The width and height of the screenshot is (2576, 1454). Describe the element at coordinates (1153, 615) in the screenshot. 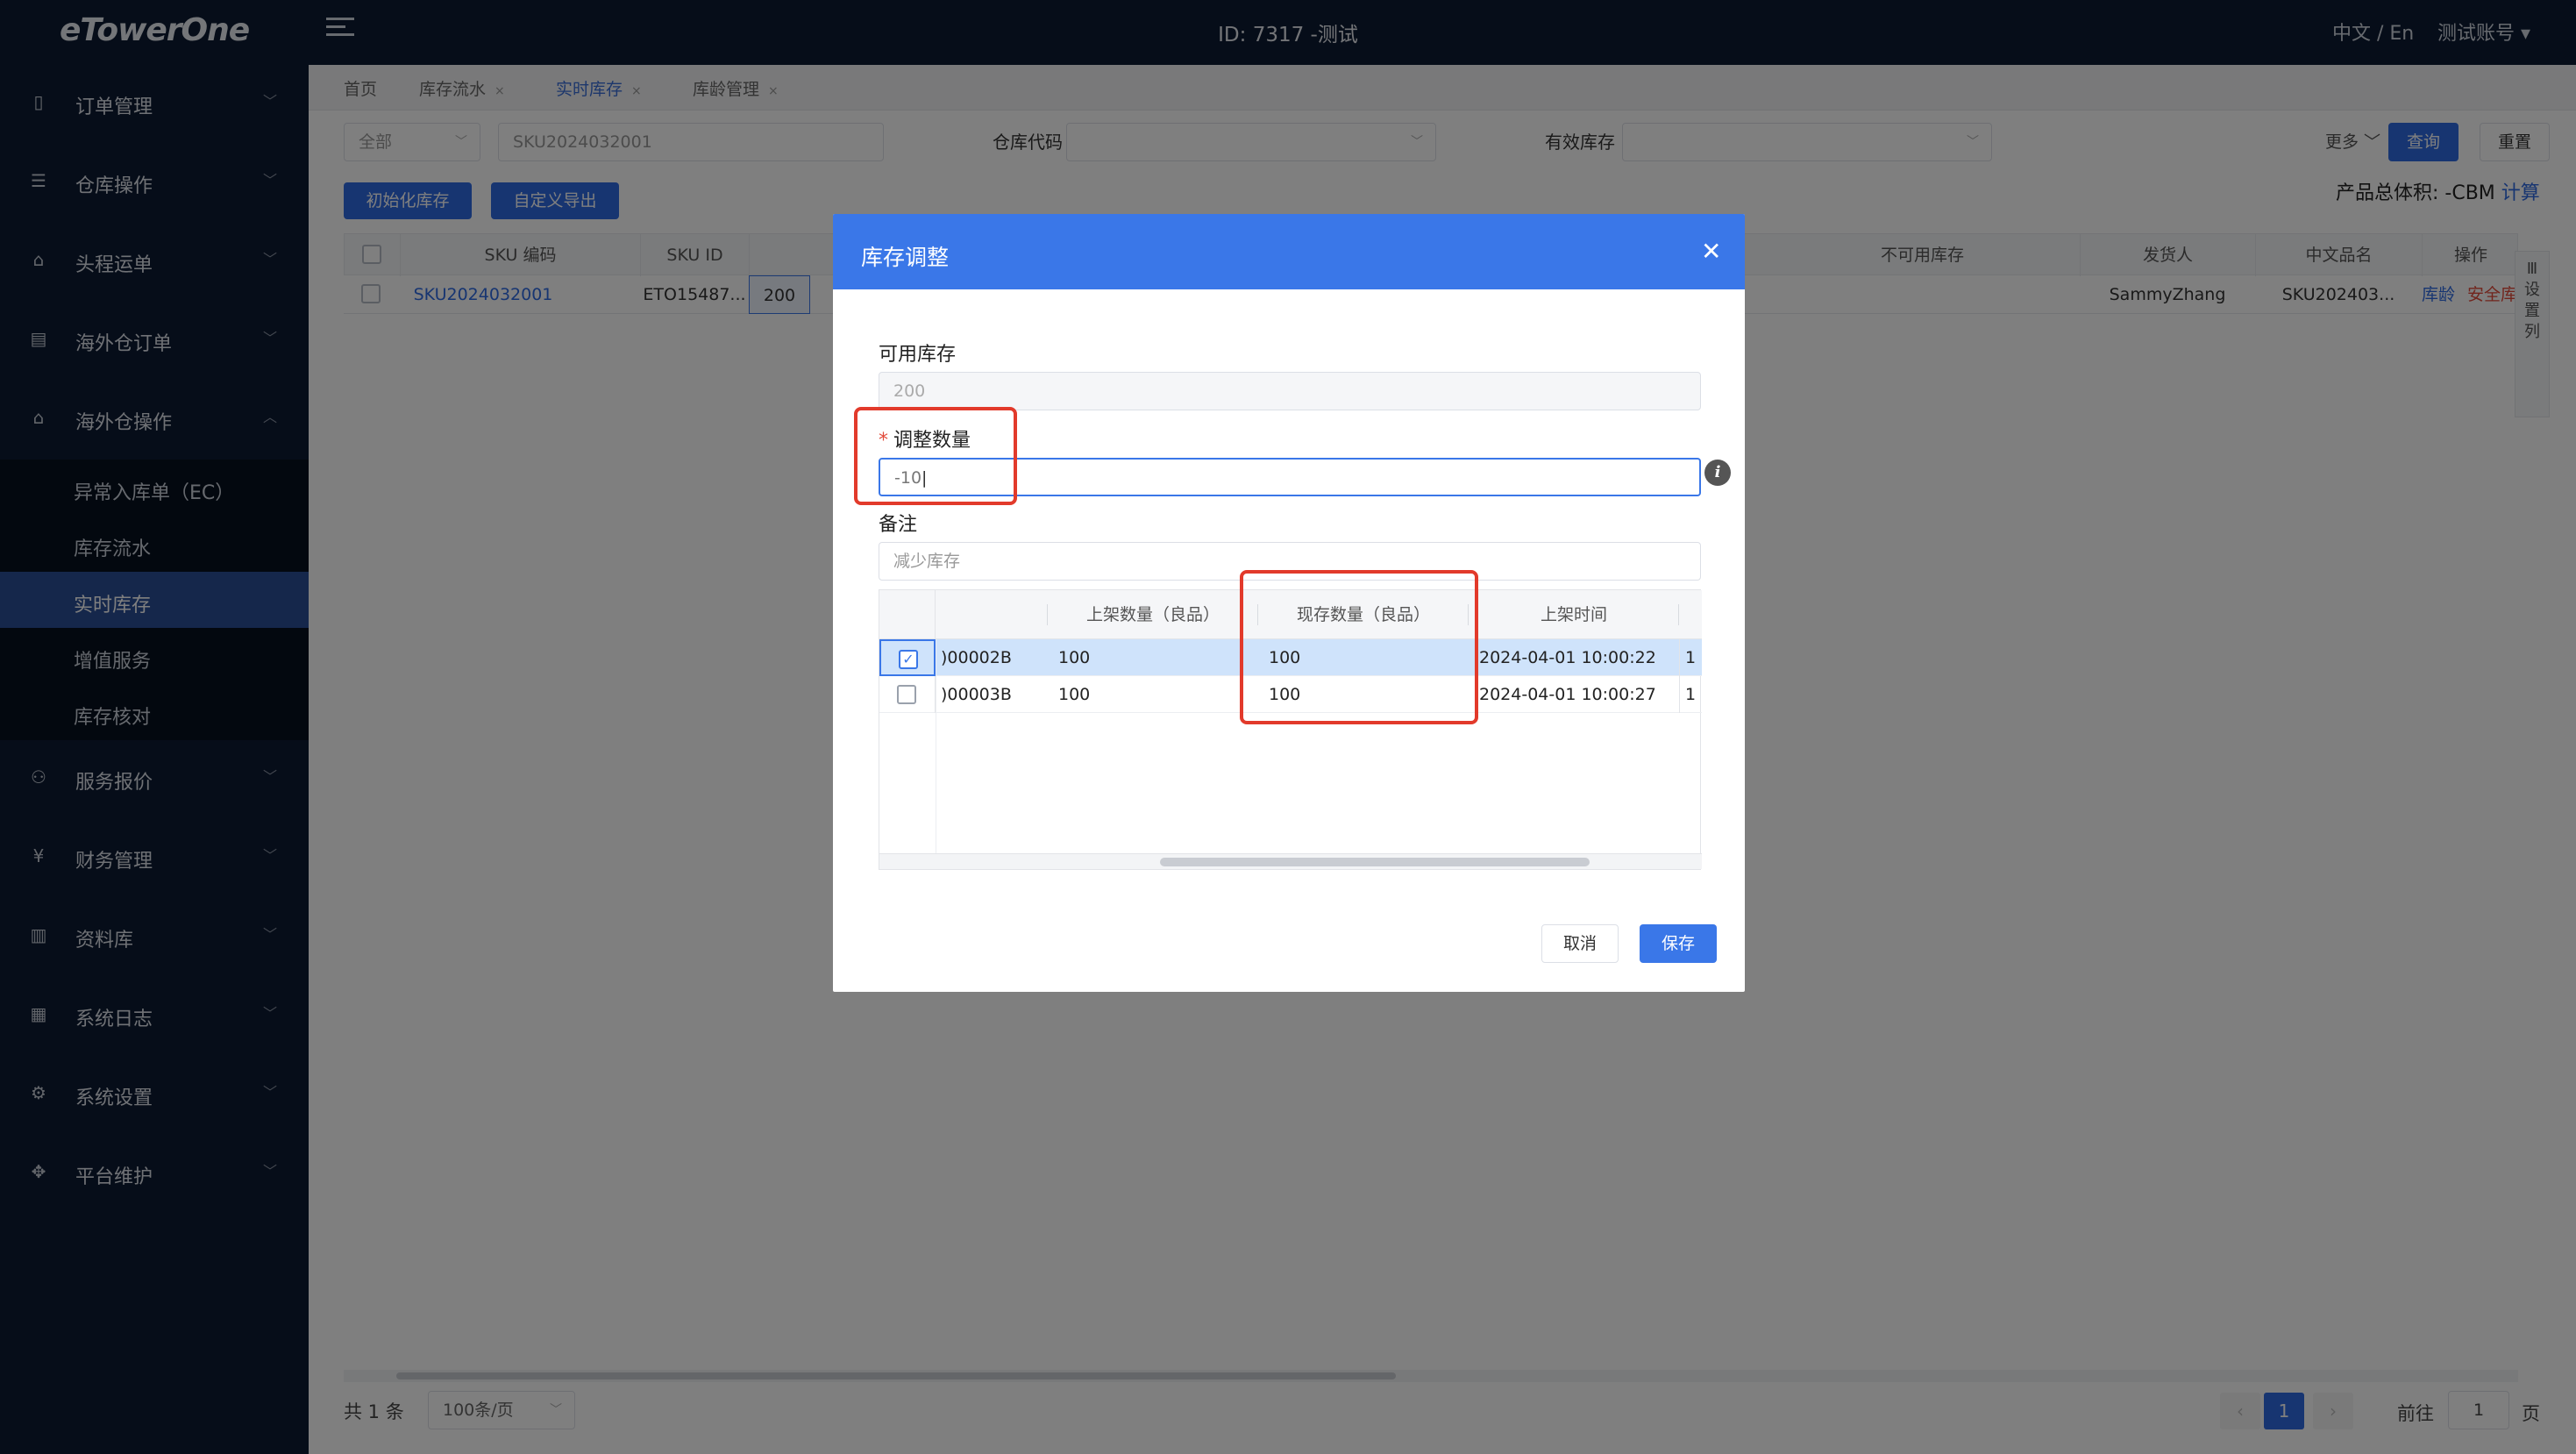

I see `col-shelved-qty: 上架数量（良品）` at that location.